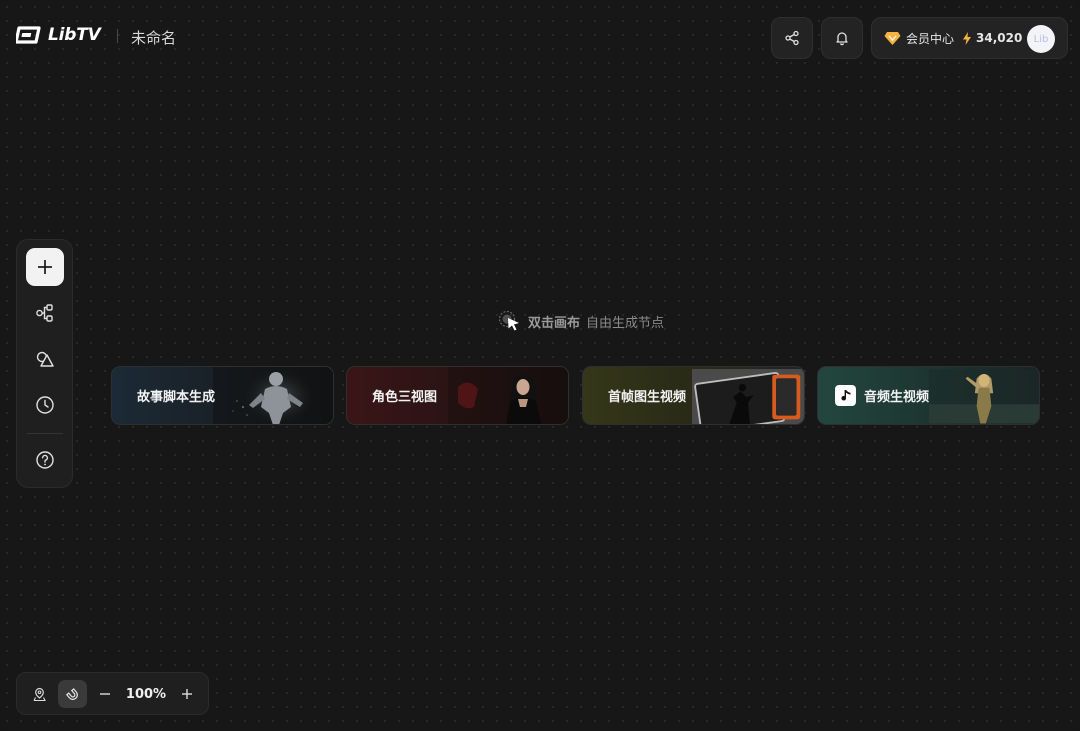 This screenshot has width=1080, height=731. I want to click on avatar-text: Lib, so click(1041, 39).